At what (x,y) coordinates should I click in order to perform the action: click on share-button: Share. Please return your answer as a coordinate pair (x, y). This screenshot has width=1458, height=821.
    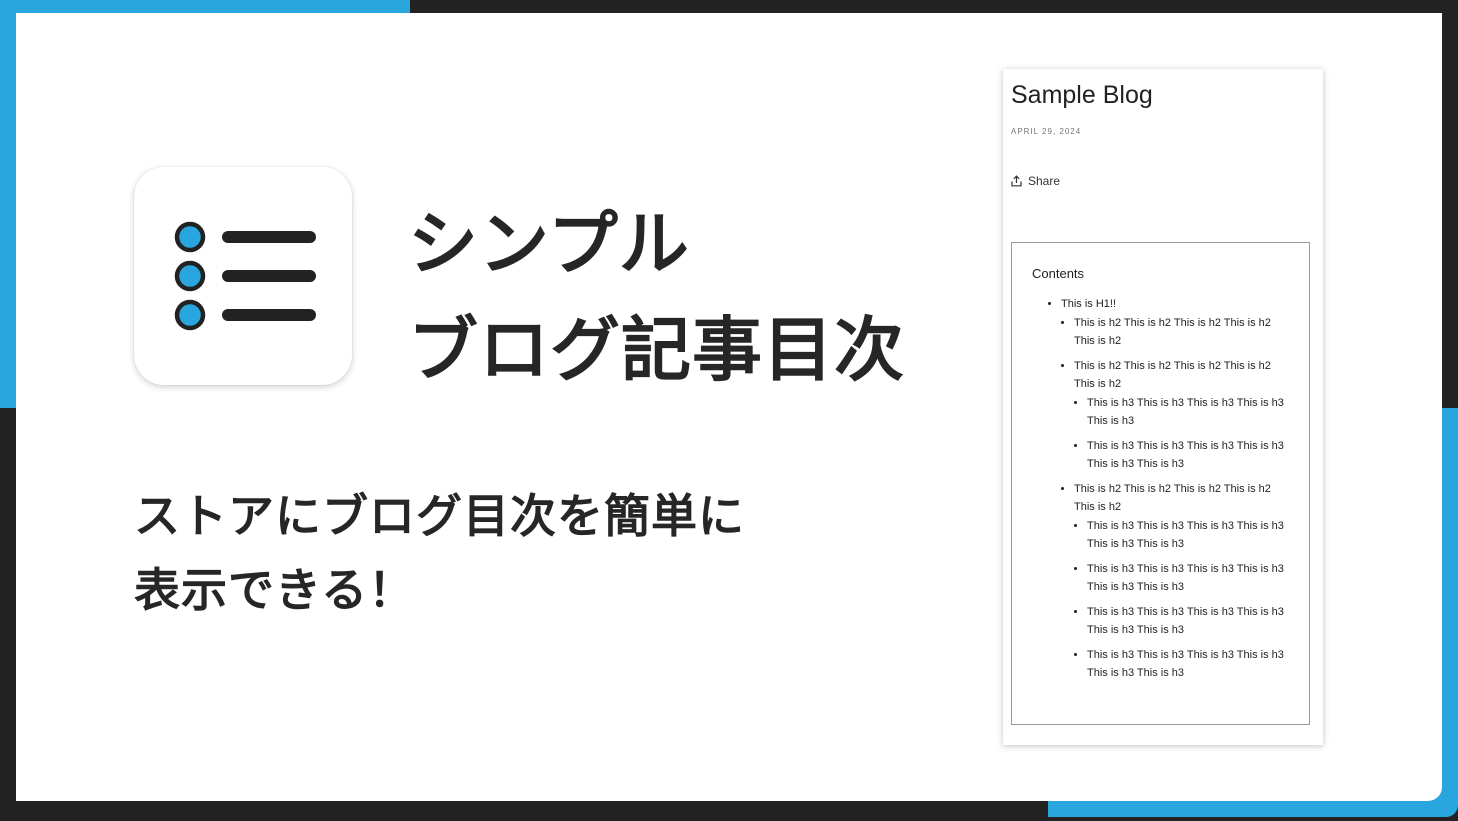
    Looking at the image, I should click on (1035, 181).